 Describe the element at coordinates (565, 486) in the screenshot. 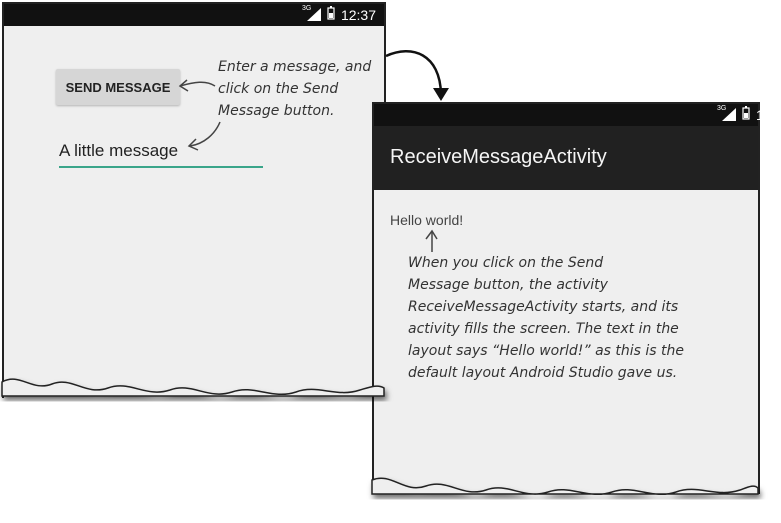

I see `torn-edge-right` at that location.